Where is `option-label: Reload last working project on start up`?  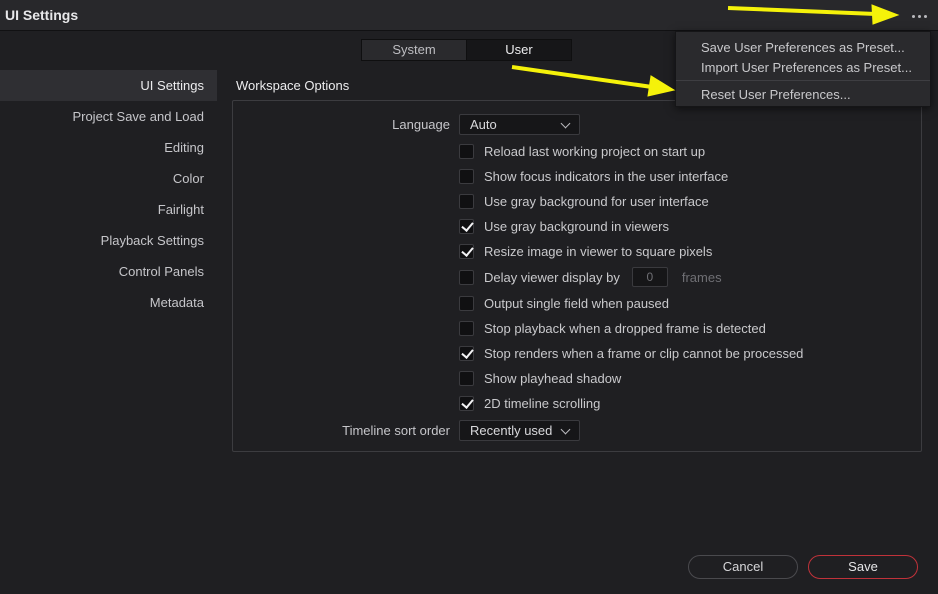
option-label: Reload last working project on start up is located at coordinates (595, 151).